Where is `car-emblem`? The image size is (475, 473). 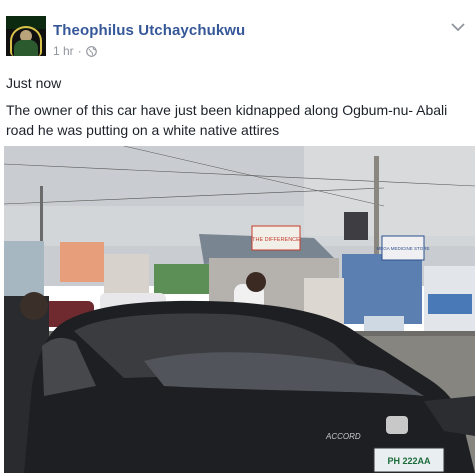
car-emblem is located at coordinates (397, 425).